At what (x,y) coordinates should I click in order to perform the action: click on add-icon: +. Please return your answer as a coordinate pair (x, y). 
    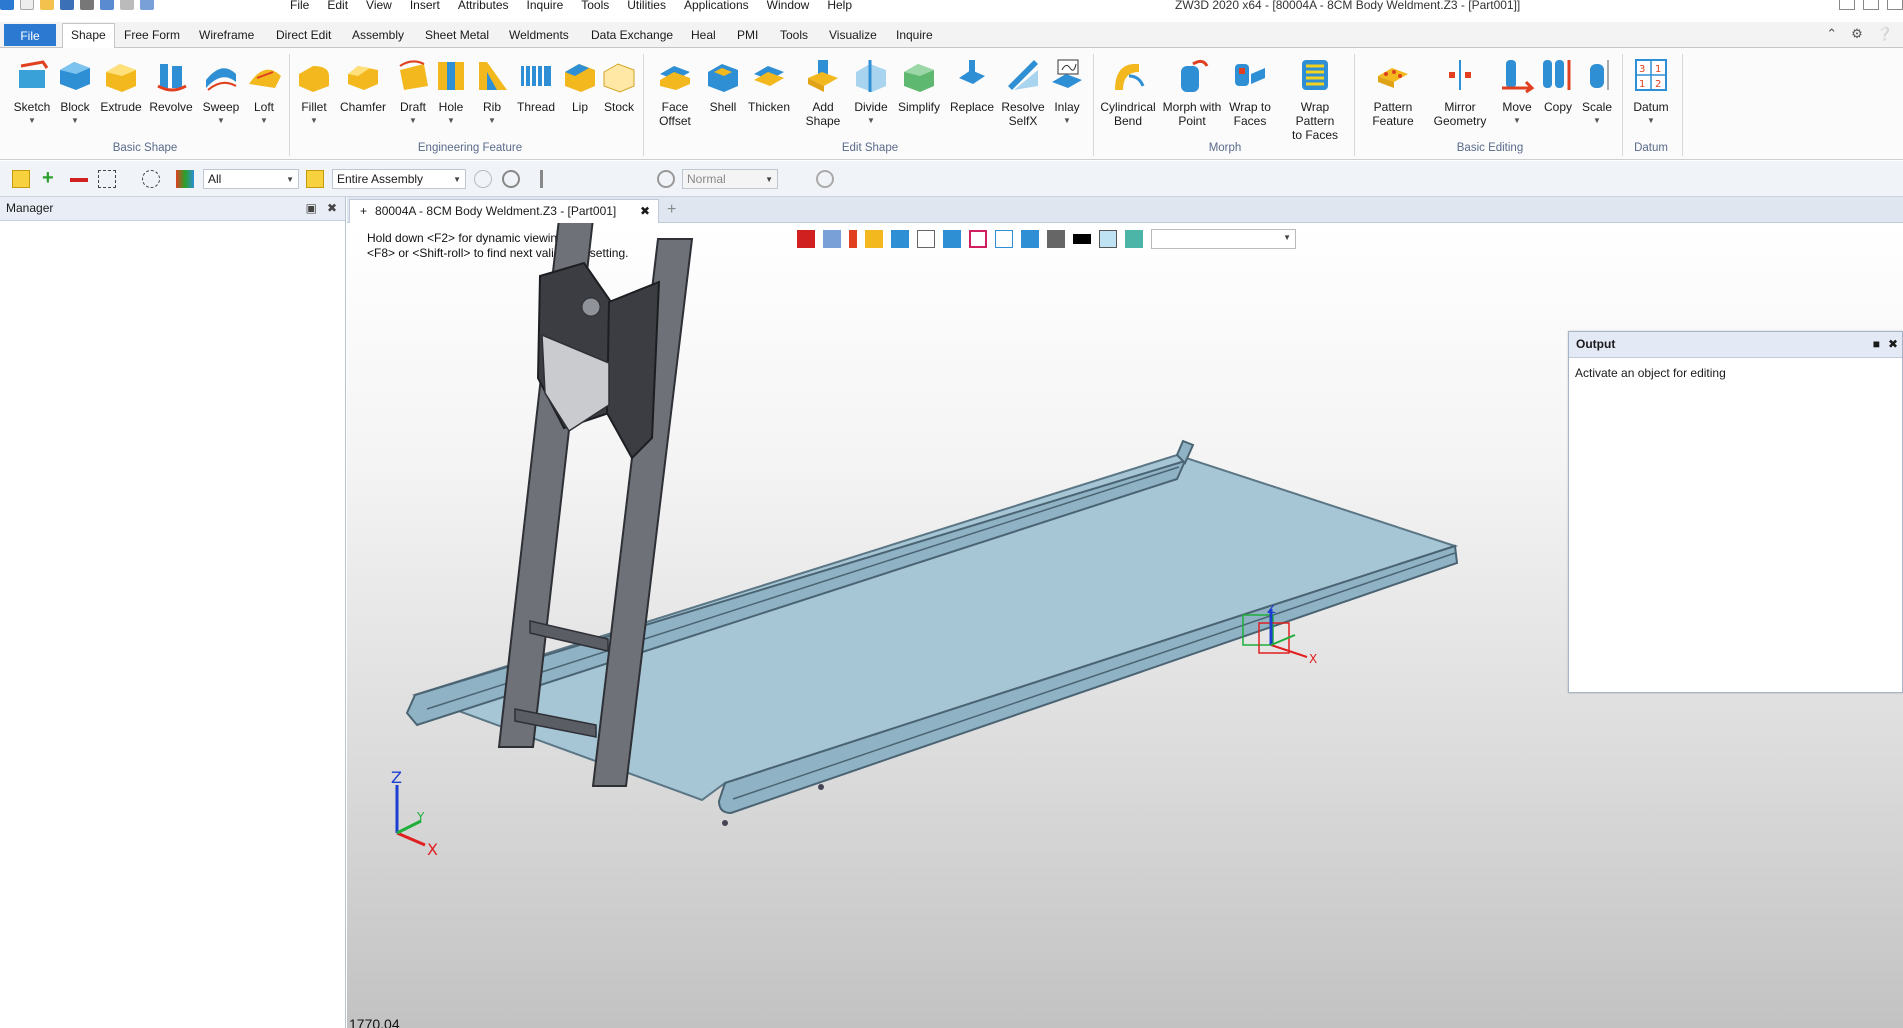
    Looking at the image, I should click on (51, 178).